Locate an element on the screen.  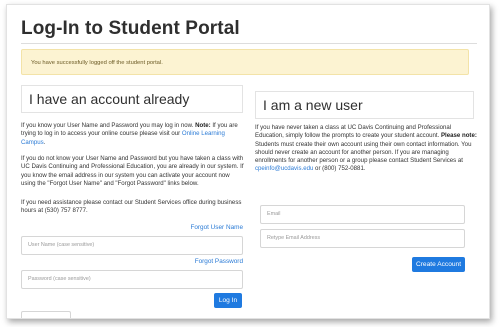
login-button: Log In is located at coordinates (228, 300).